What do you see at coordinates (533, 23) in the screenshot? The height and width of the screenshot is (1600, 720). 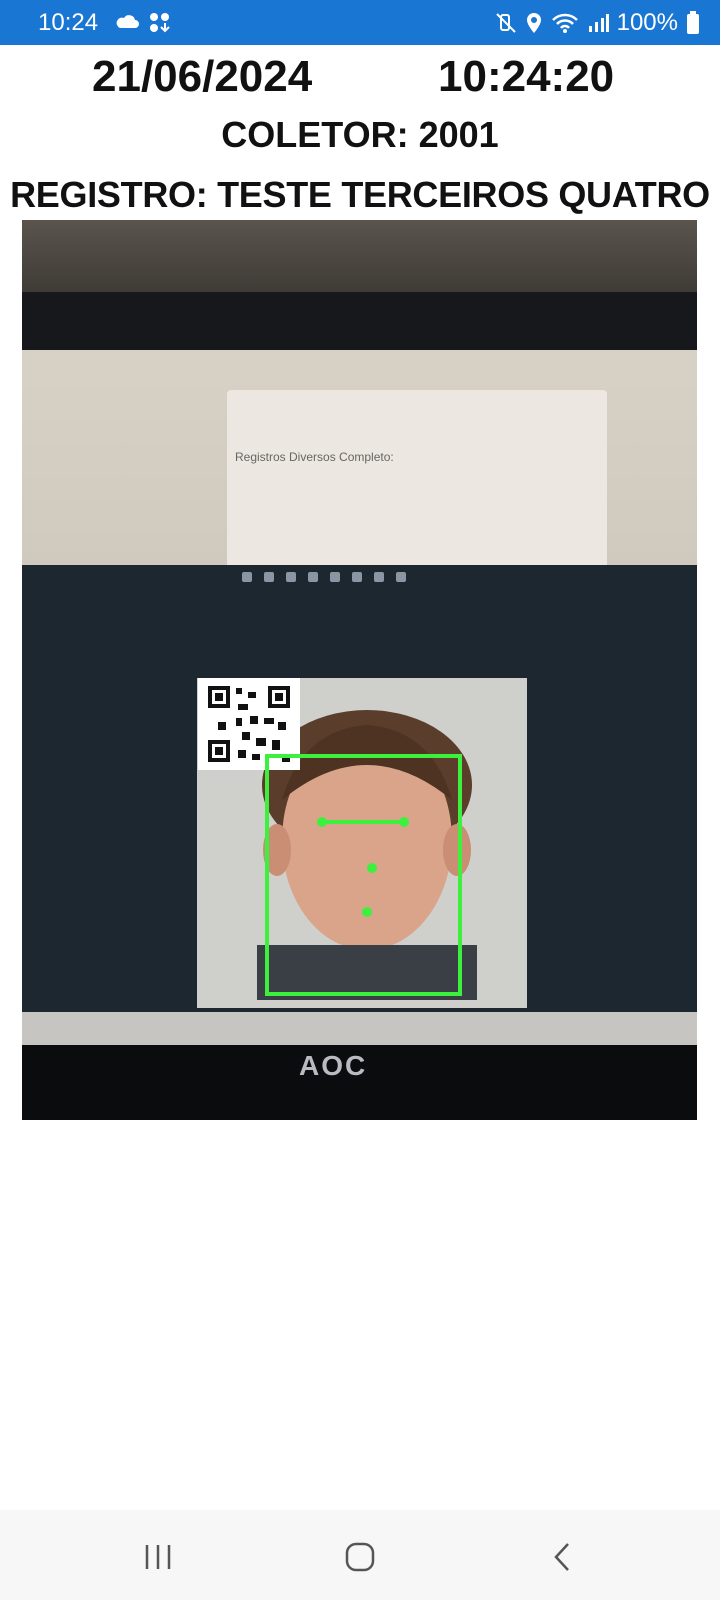 I see `location-icon` at bounding box center [533, 23].